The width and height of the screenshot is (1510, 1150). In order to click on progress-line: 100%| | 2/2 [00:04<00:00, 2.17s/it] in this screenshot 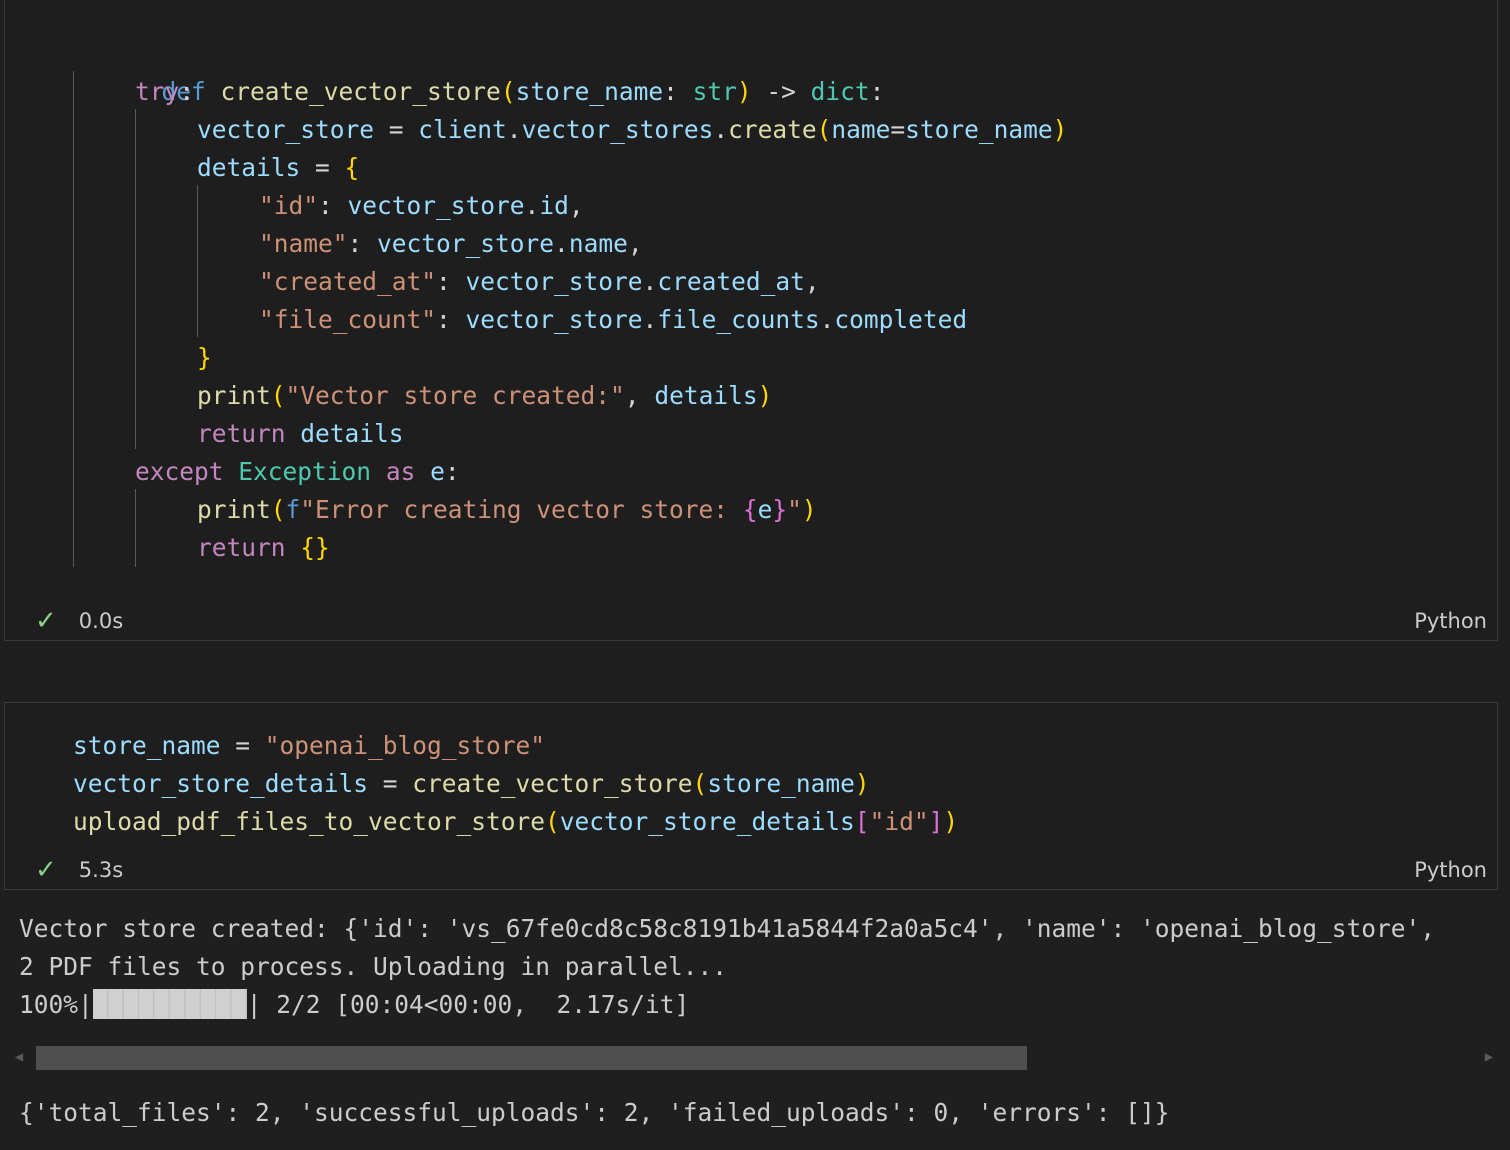, I will do `click(354, 1005)`.